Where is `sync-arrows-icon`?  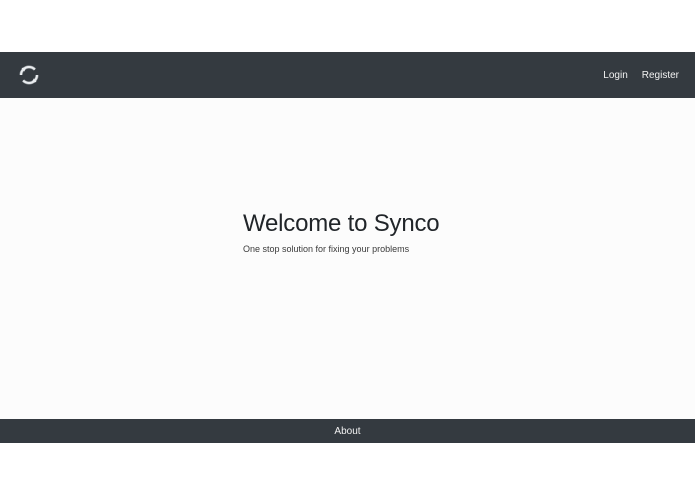 sync-arrows-icon is located at coordinates (29, 75).